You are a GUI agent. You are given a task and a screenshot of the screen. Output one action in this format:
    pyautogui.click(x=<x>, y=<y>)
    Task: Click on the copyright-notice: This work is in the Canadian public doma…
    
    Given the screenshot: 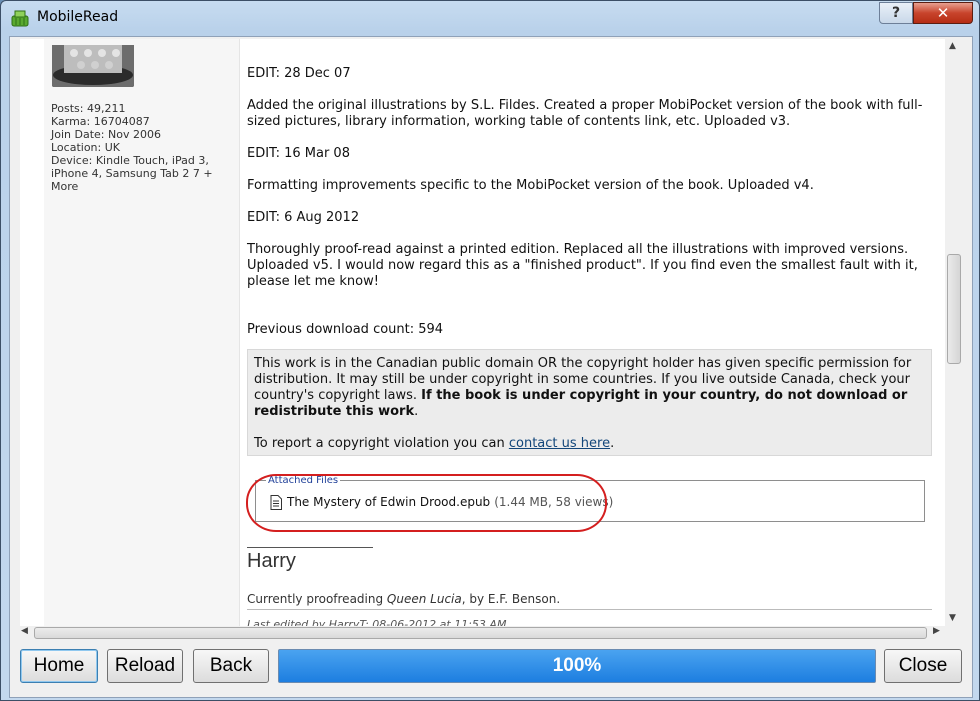 What is the action you would take?
    pyautogui.click(x=589, y=402)
    